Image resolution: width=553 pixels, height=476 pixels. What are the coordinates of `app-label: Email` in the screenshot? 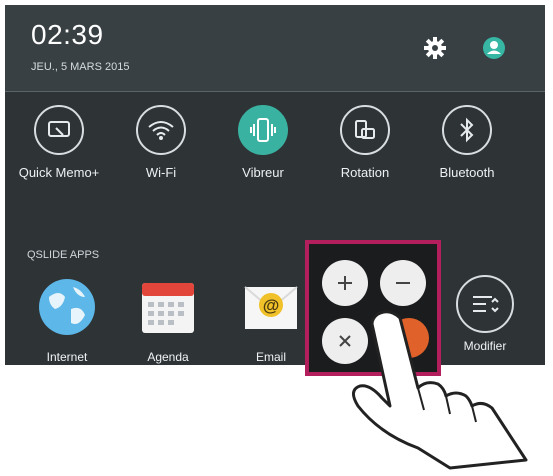 It's located at (270, 357).